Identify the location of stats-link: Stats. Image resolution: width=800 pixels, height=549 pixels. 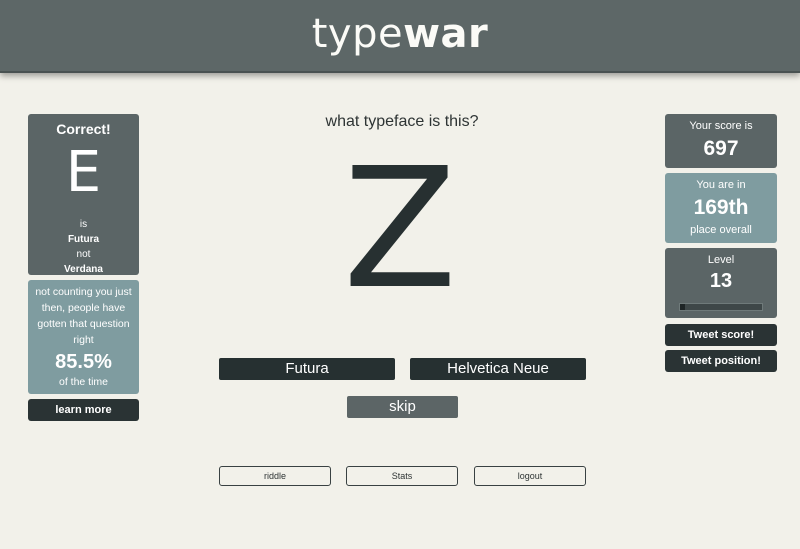
(402, 476).